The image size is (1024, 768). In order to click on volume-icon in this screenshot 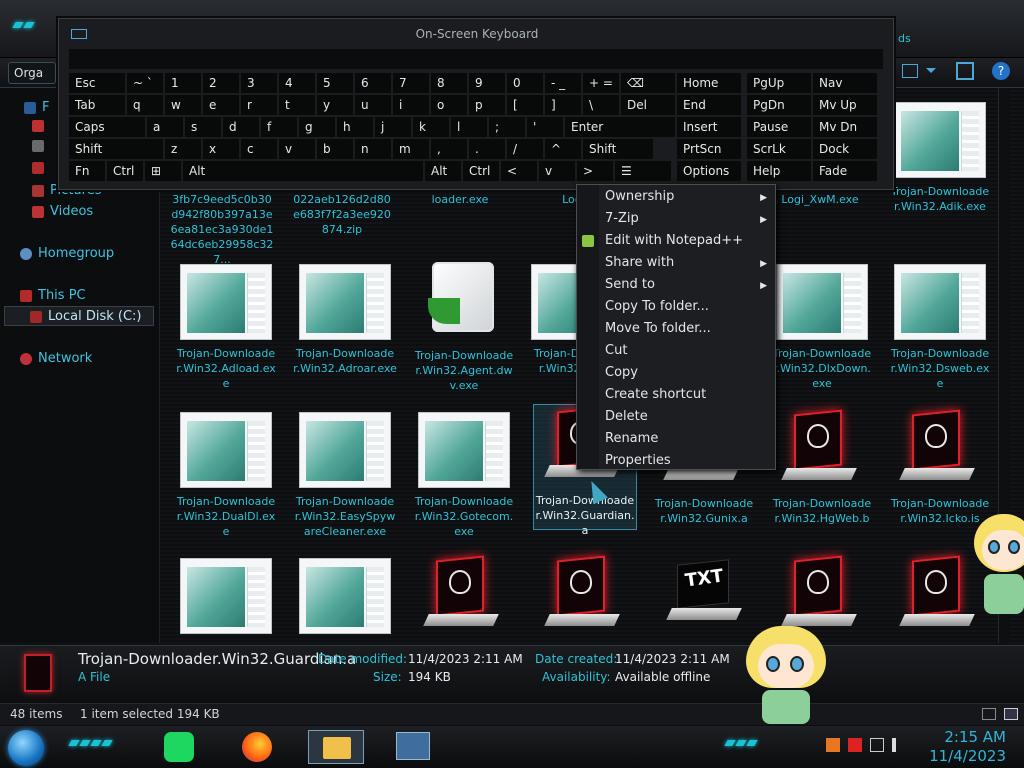, I will do `click(899, 745)`.